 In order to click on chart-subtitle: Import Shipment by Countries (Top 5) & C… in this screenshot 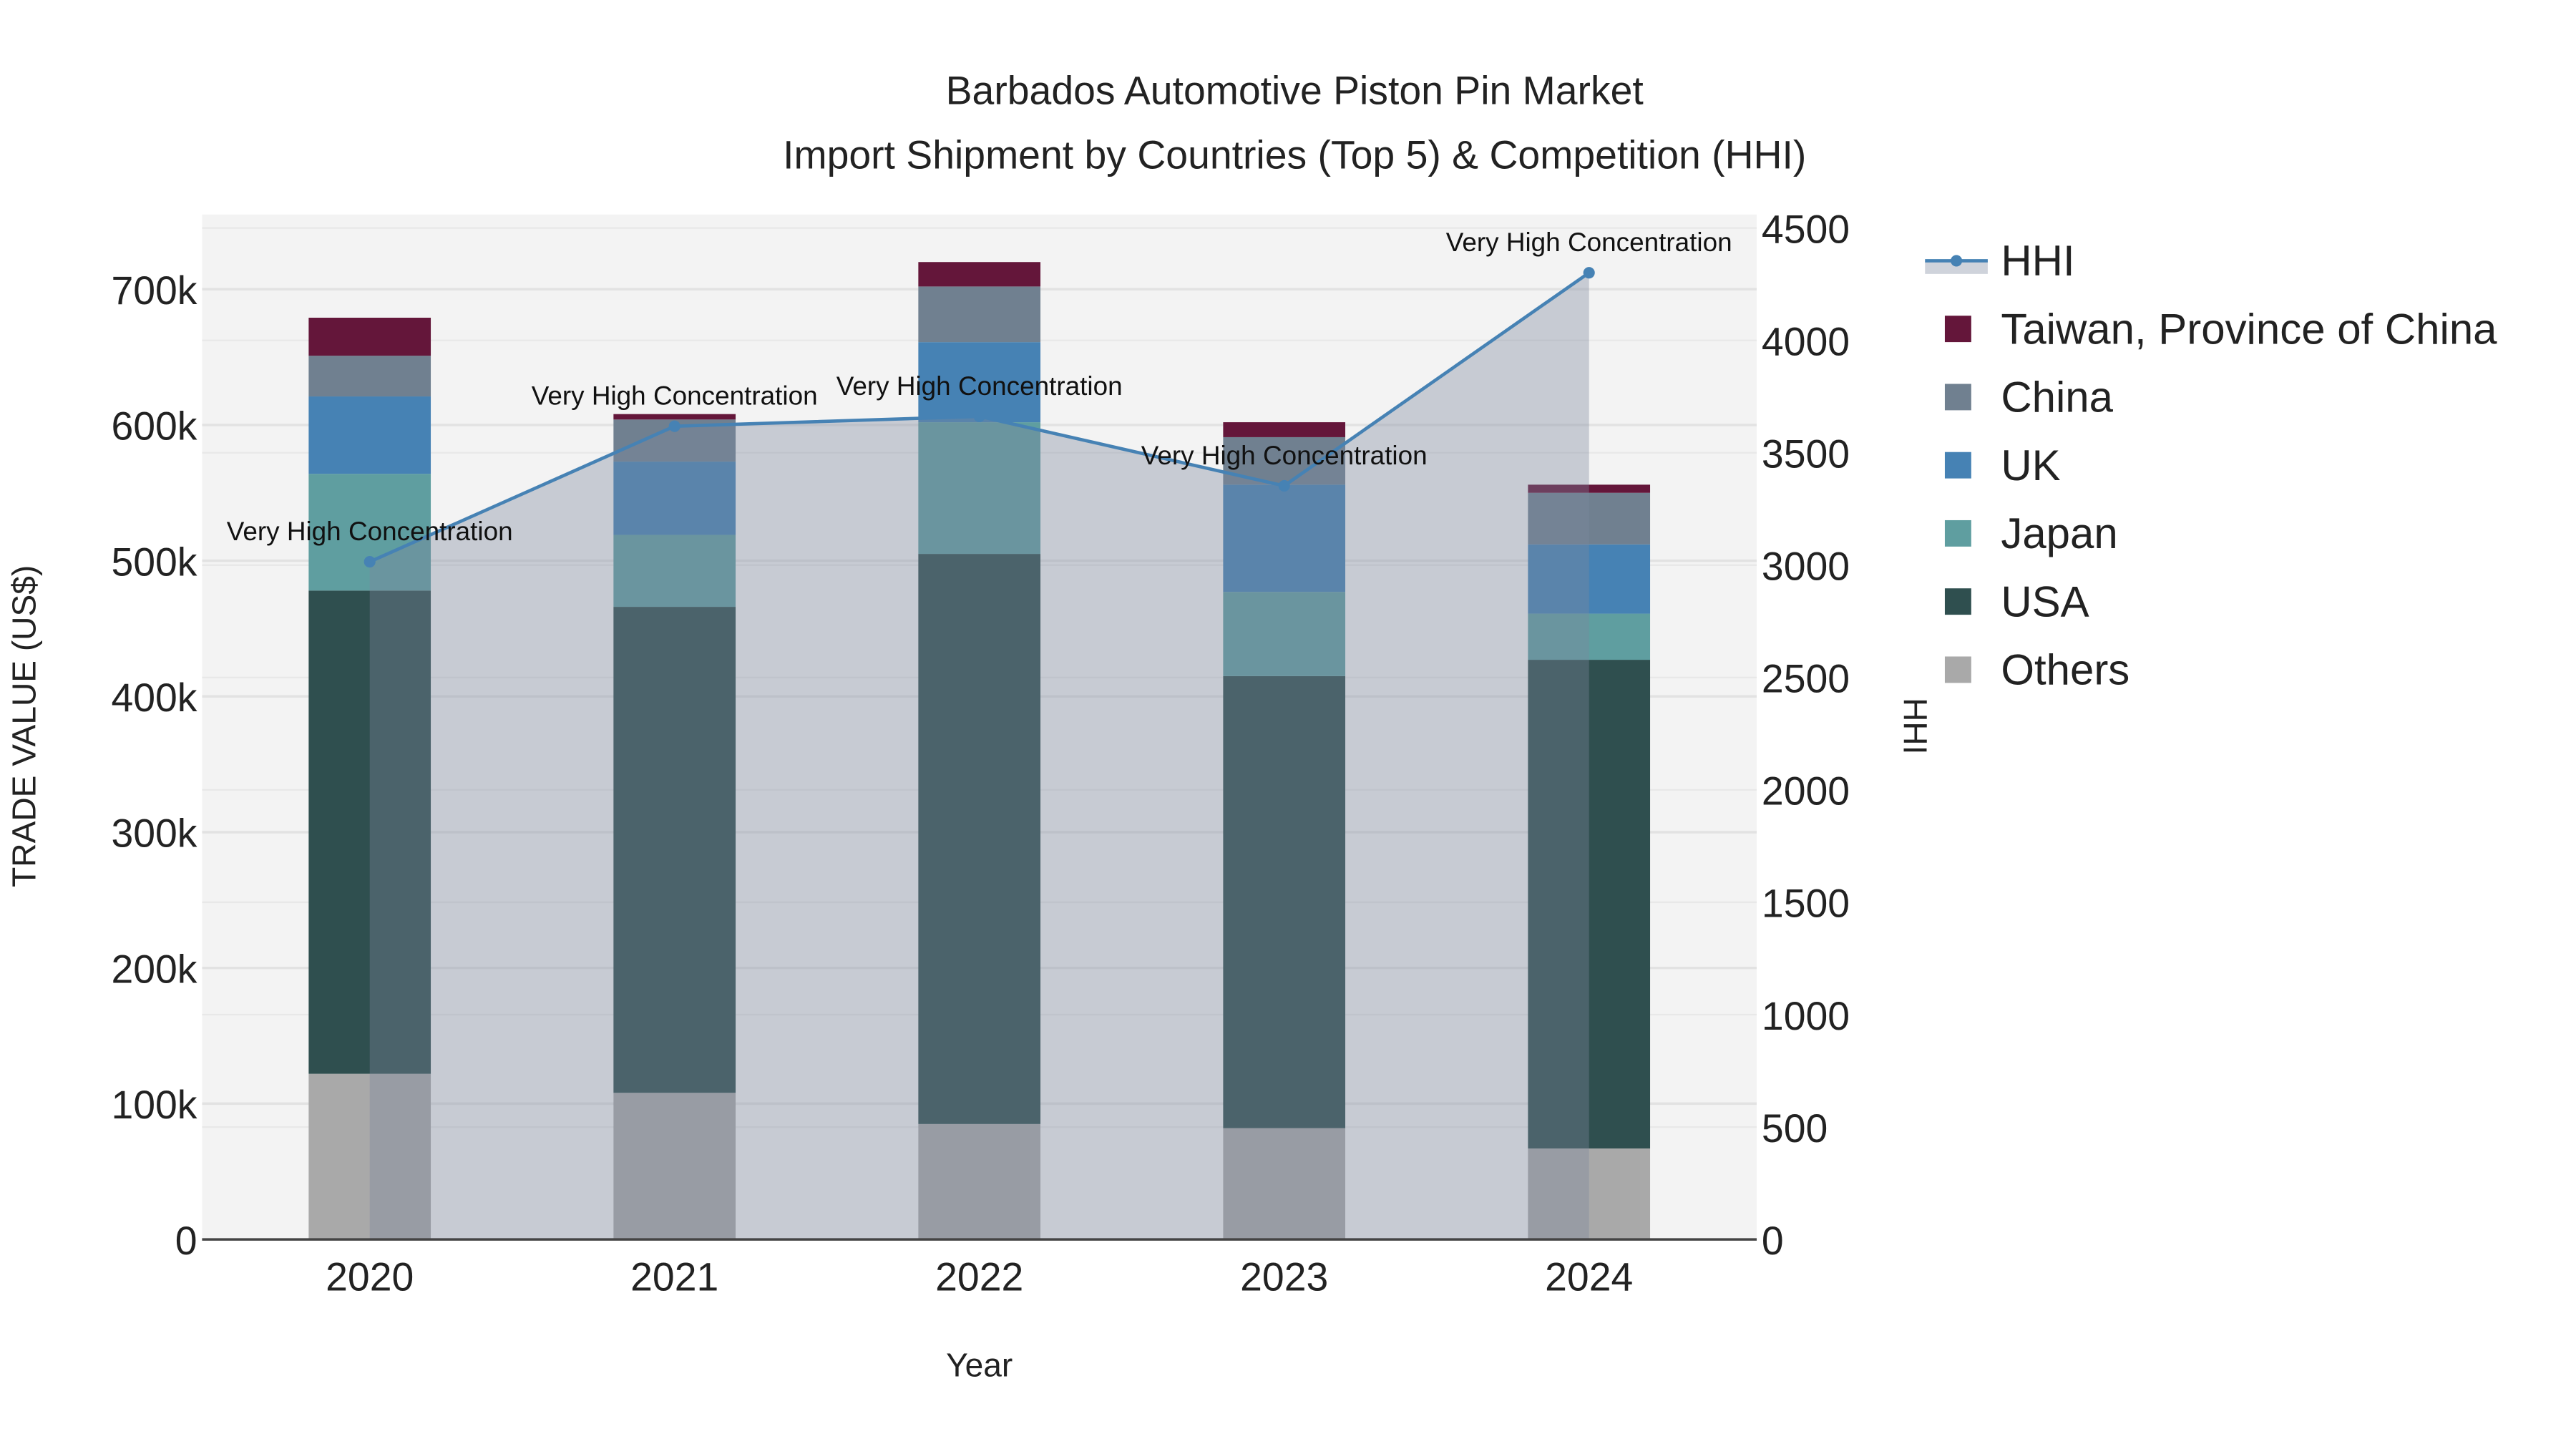, I will do `click(1294, 154)`.